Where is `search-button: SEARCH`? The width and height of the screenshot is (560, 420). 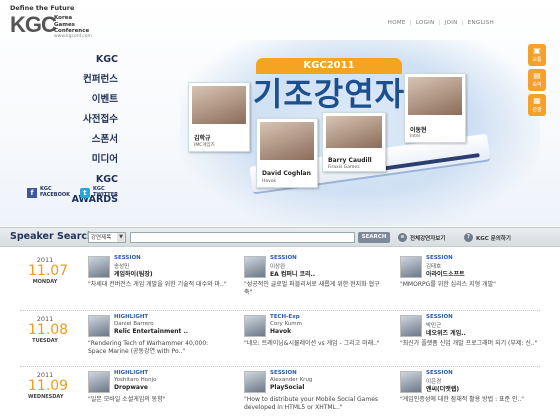
search-button: SEARCH is located at coordinates (374, 237).